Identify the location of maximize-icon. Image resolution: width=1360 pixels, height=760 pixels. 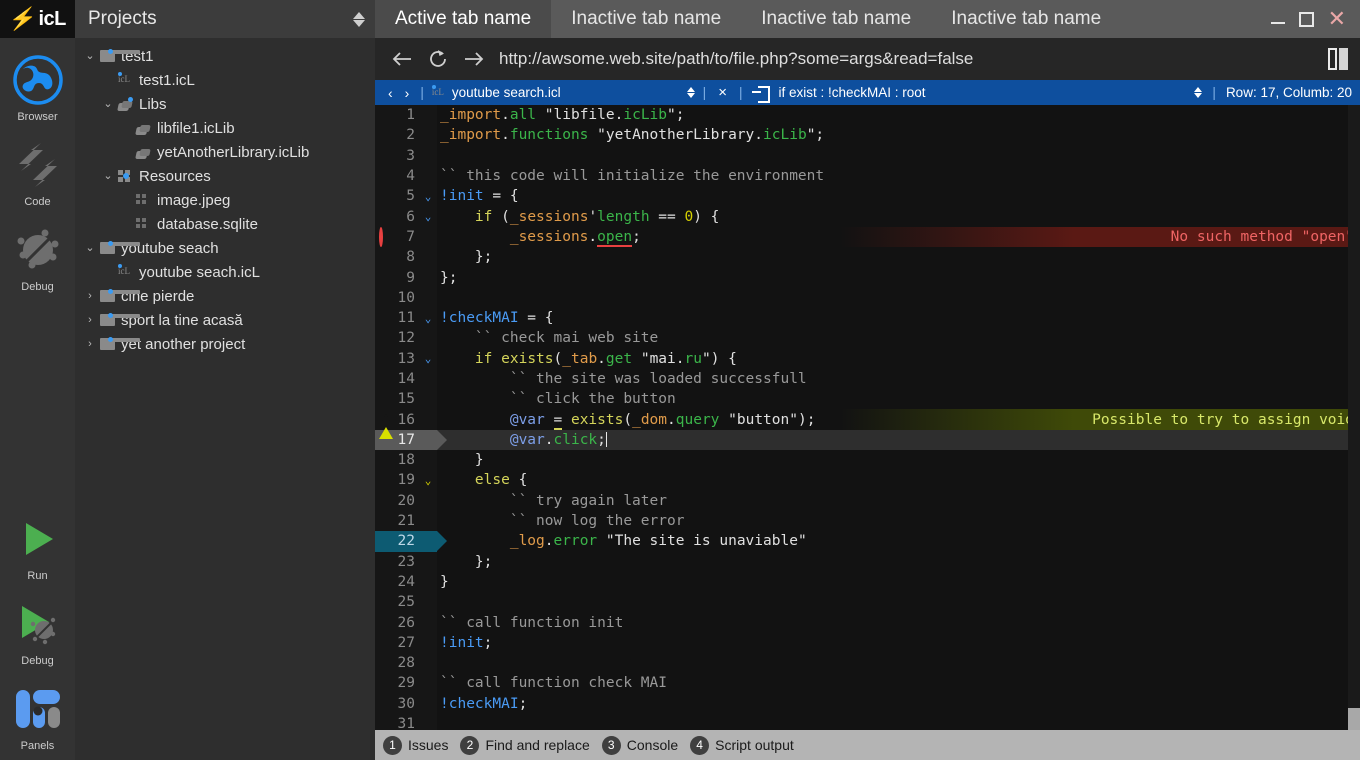
(1306, 19).